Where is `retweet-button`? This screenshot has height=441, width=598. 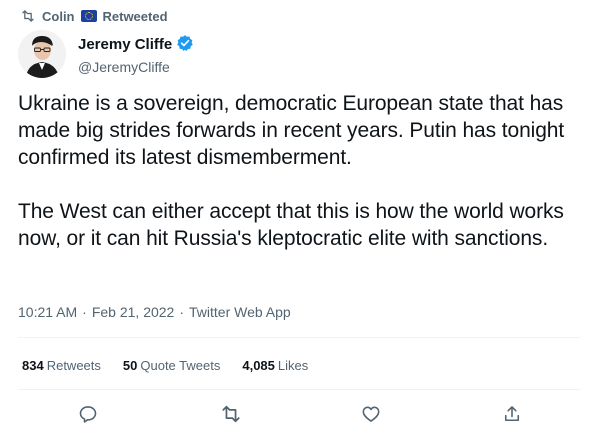 retweet-button is located at coordinates (231, 416).